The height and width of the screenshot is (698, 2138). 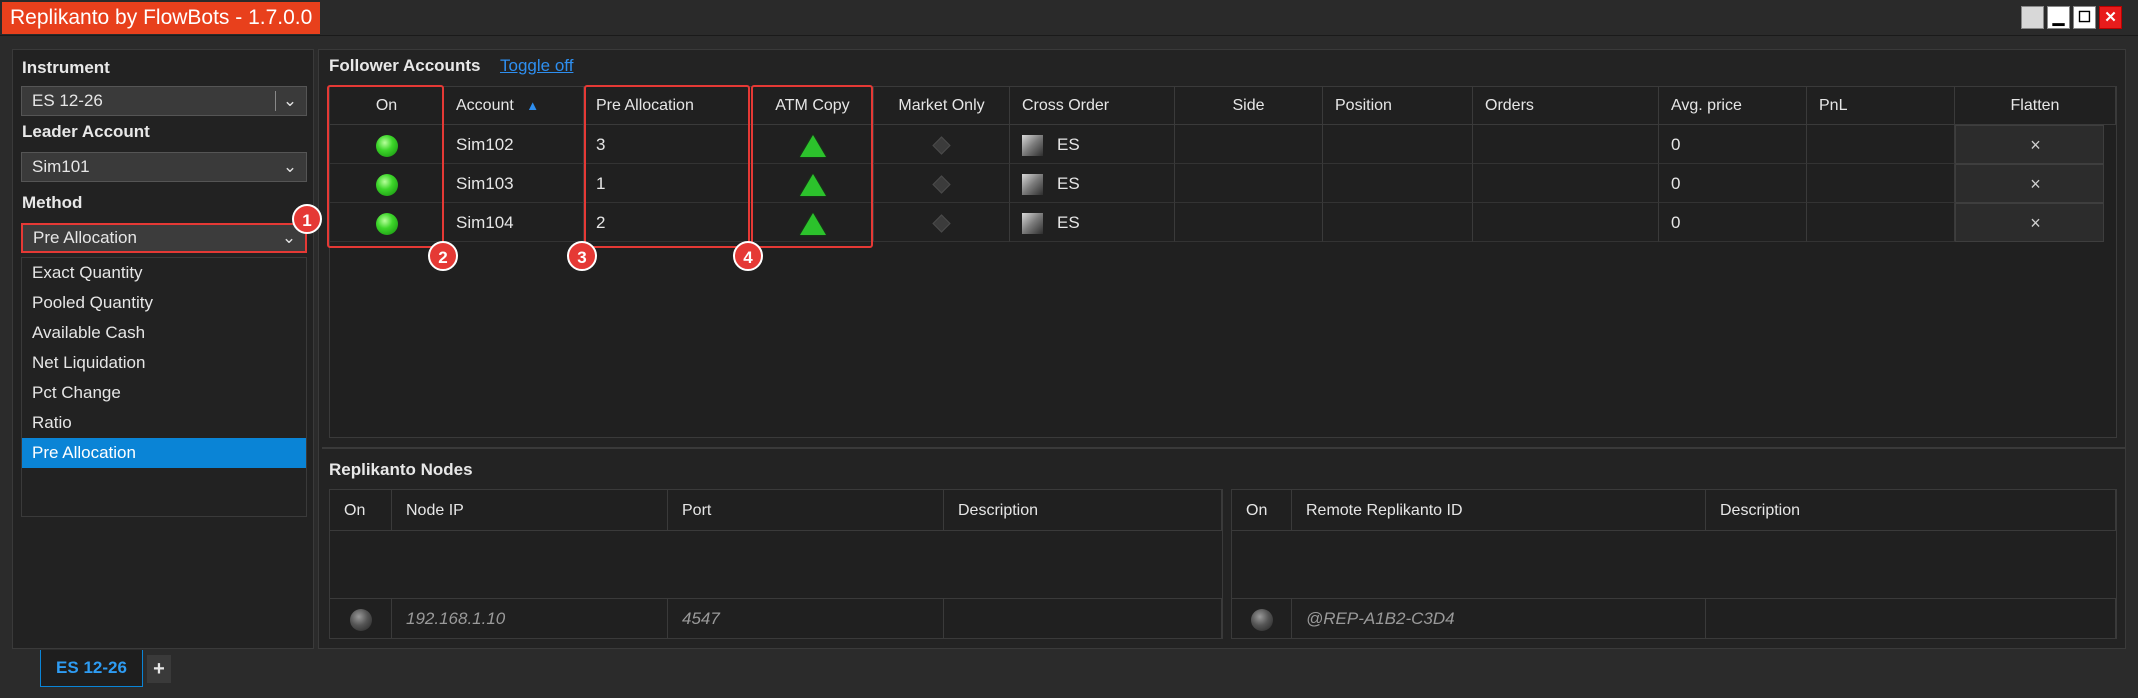 I want to click on column-header-pnl: PnL, so click(x=1881, y=106).